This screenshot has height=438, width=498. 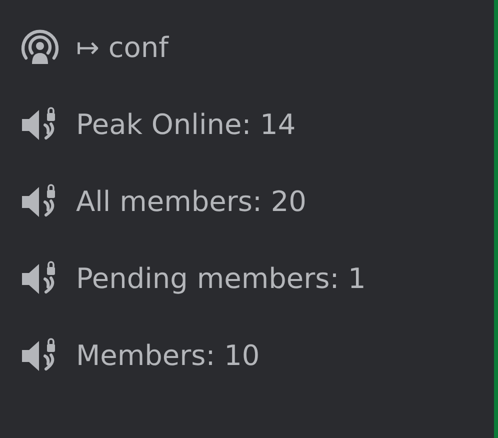 I want to click on channel-name: Members: 10, so click(x=168, y=356).